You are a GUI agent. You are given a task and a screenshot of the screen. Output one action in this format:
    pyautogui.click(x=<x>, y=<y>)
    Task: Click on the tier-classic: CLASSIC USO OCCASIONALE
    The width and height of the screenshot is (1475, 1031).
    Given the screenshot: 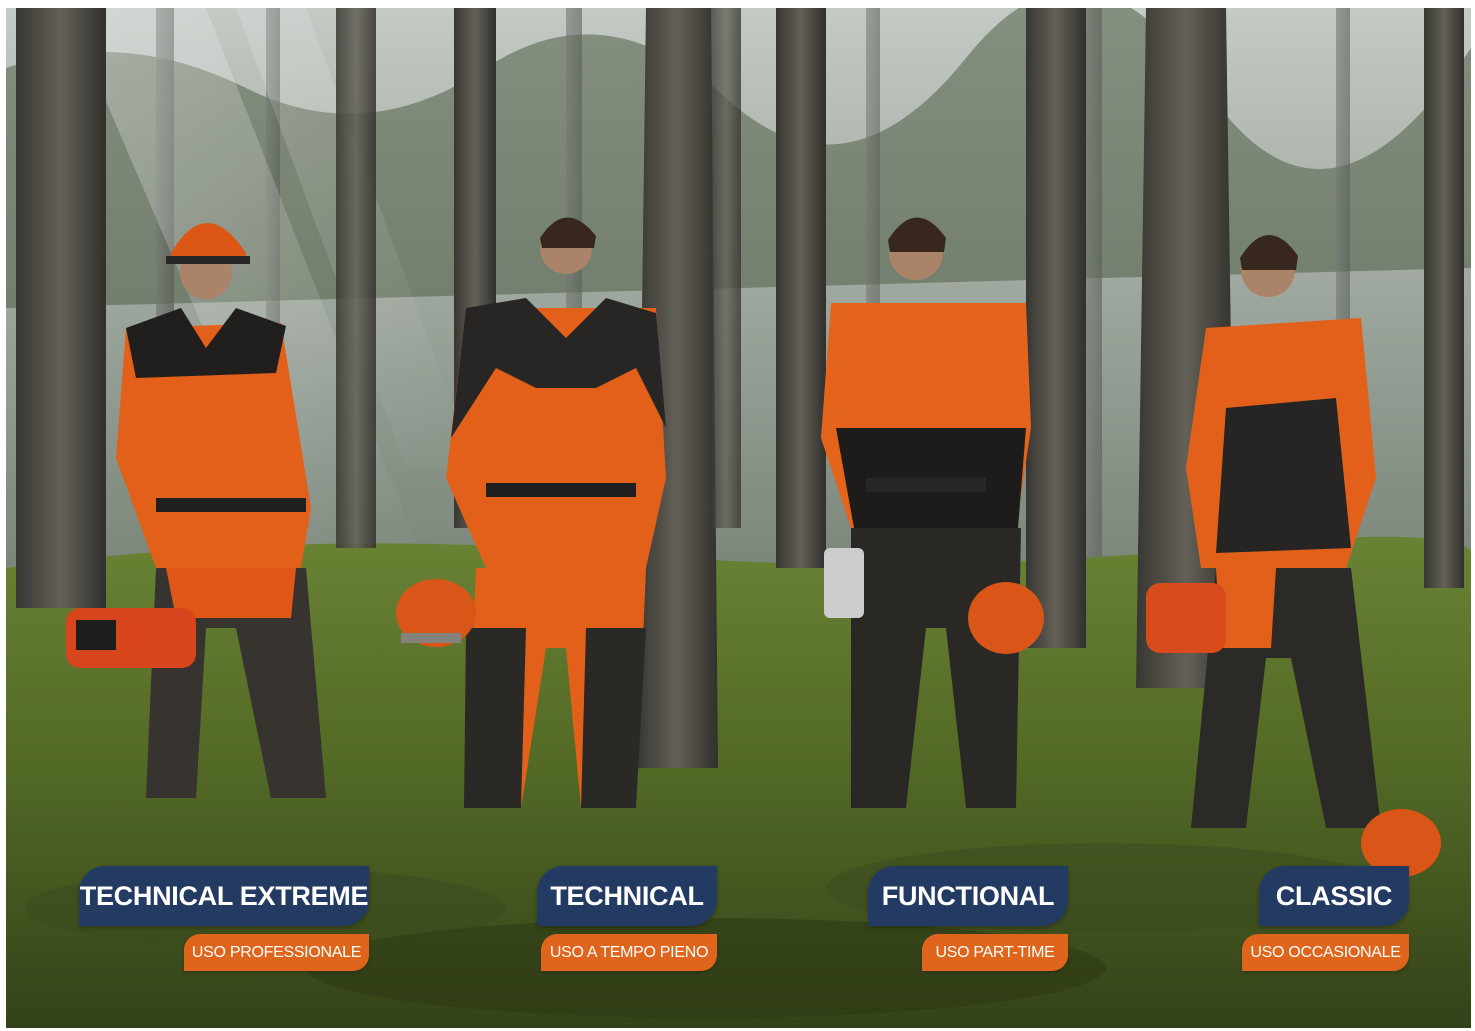 What is the action you would take?
    pyautogui.click(x=1325, y=921)
    